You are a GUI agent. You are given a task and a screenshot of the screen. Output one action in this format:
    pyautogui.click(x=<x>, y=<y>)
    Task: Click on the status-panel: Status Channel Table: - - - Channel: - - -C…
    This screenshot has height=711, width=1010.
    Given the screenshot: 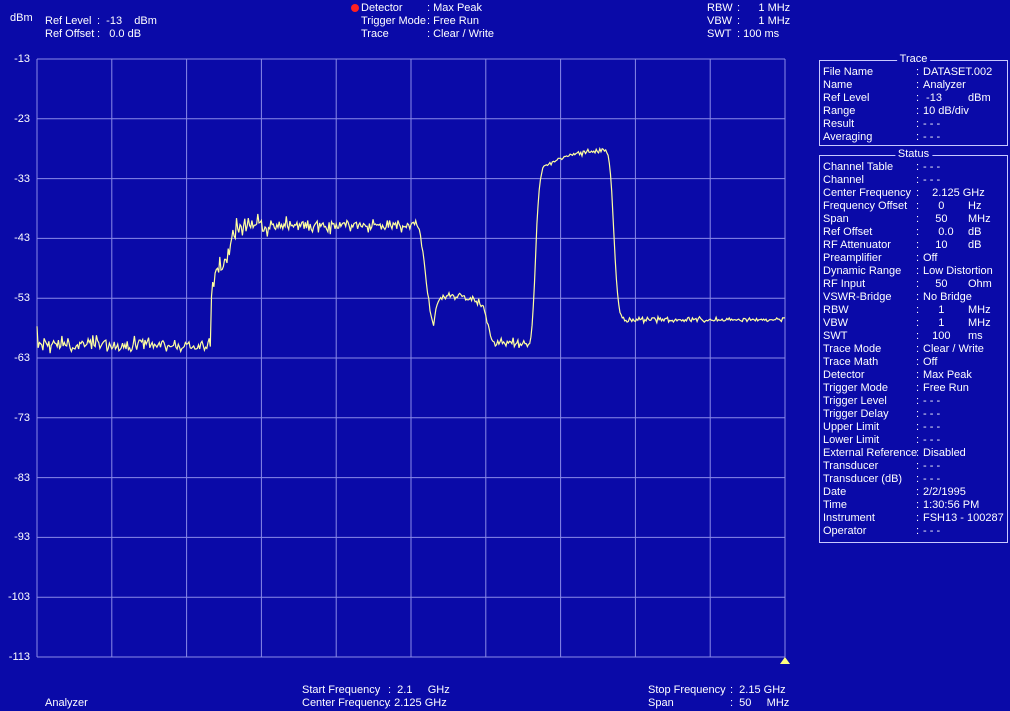 What is the action you would take?
    pyautogui.click(x=913, y=345)
    